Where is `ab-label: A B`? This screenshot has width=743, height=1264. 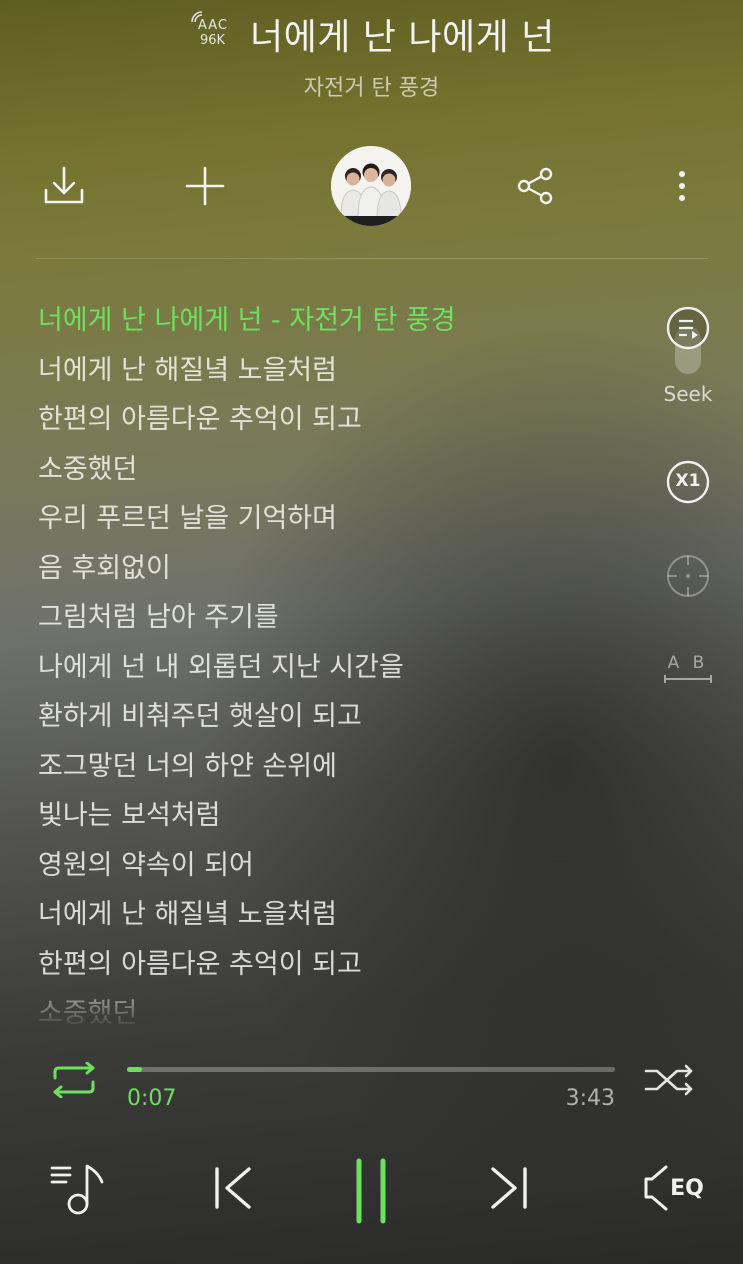
ab-label: A B is located at coordinates (688, 663).